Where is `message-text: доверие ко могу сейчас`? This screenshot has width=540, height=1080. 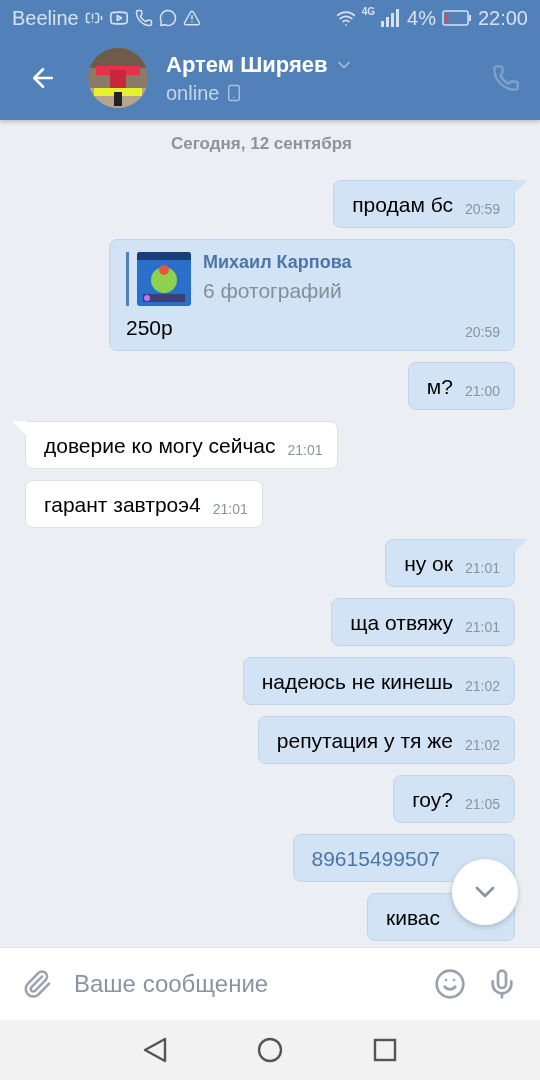 message-text: доверие ко могу сейчас is located at coordinates (160, 446).